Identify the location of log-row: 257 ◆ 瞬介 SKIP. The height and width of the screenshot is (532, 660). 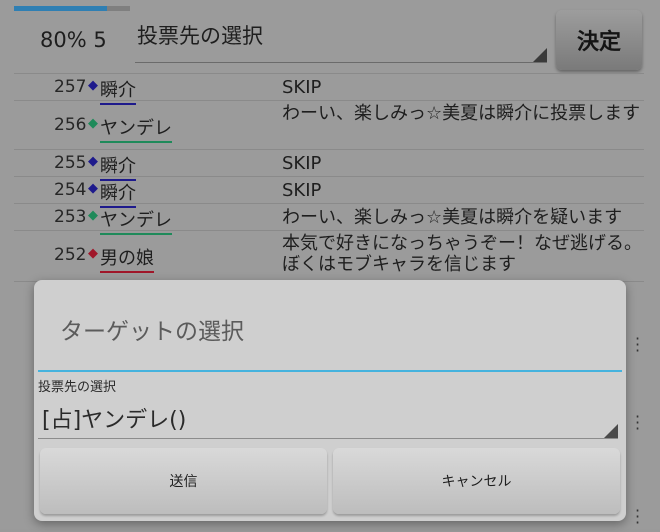
(329, 89).